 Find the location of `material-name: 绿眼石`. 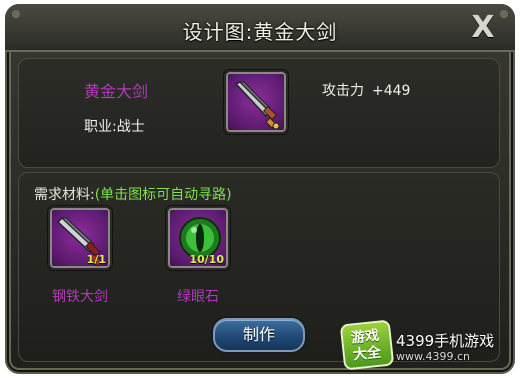

material-name: 绿眼石 is located at coordinates (198, 297).